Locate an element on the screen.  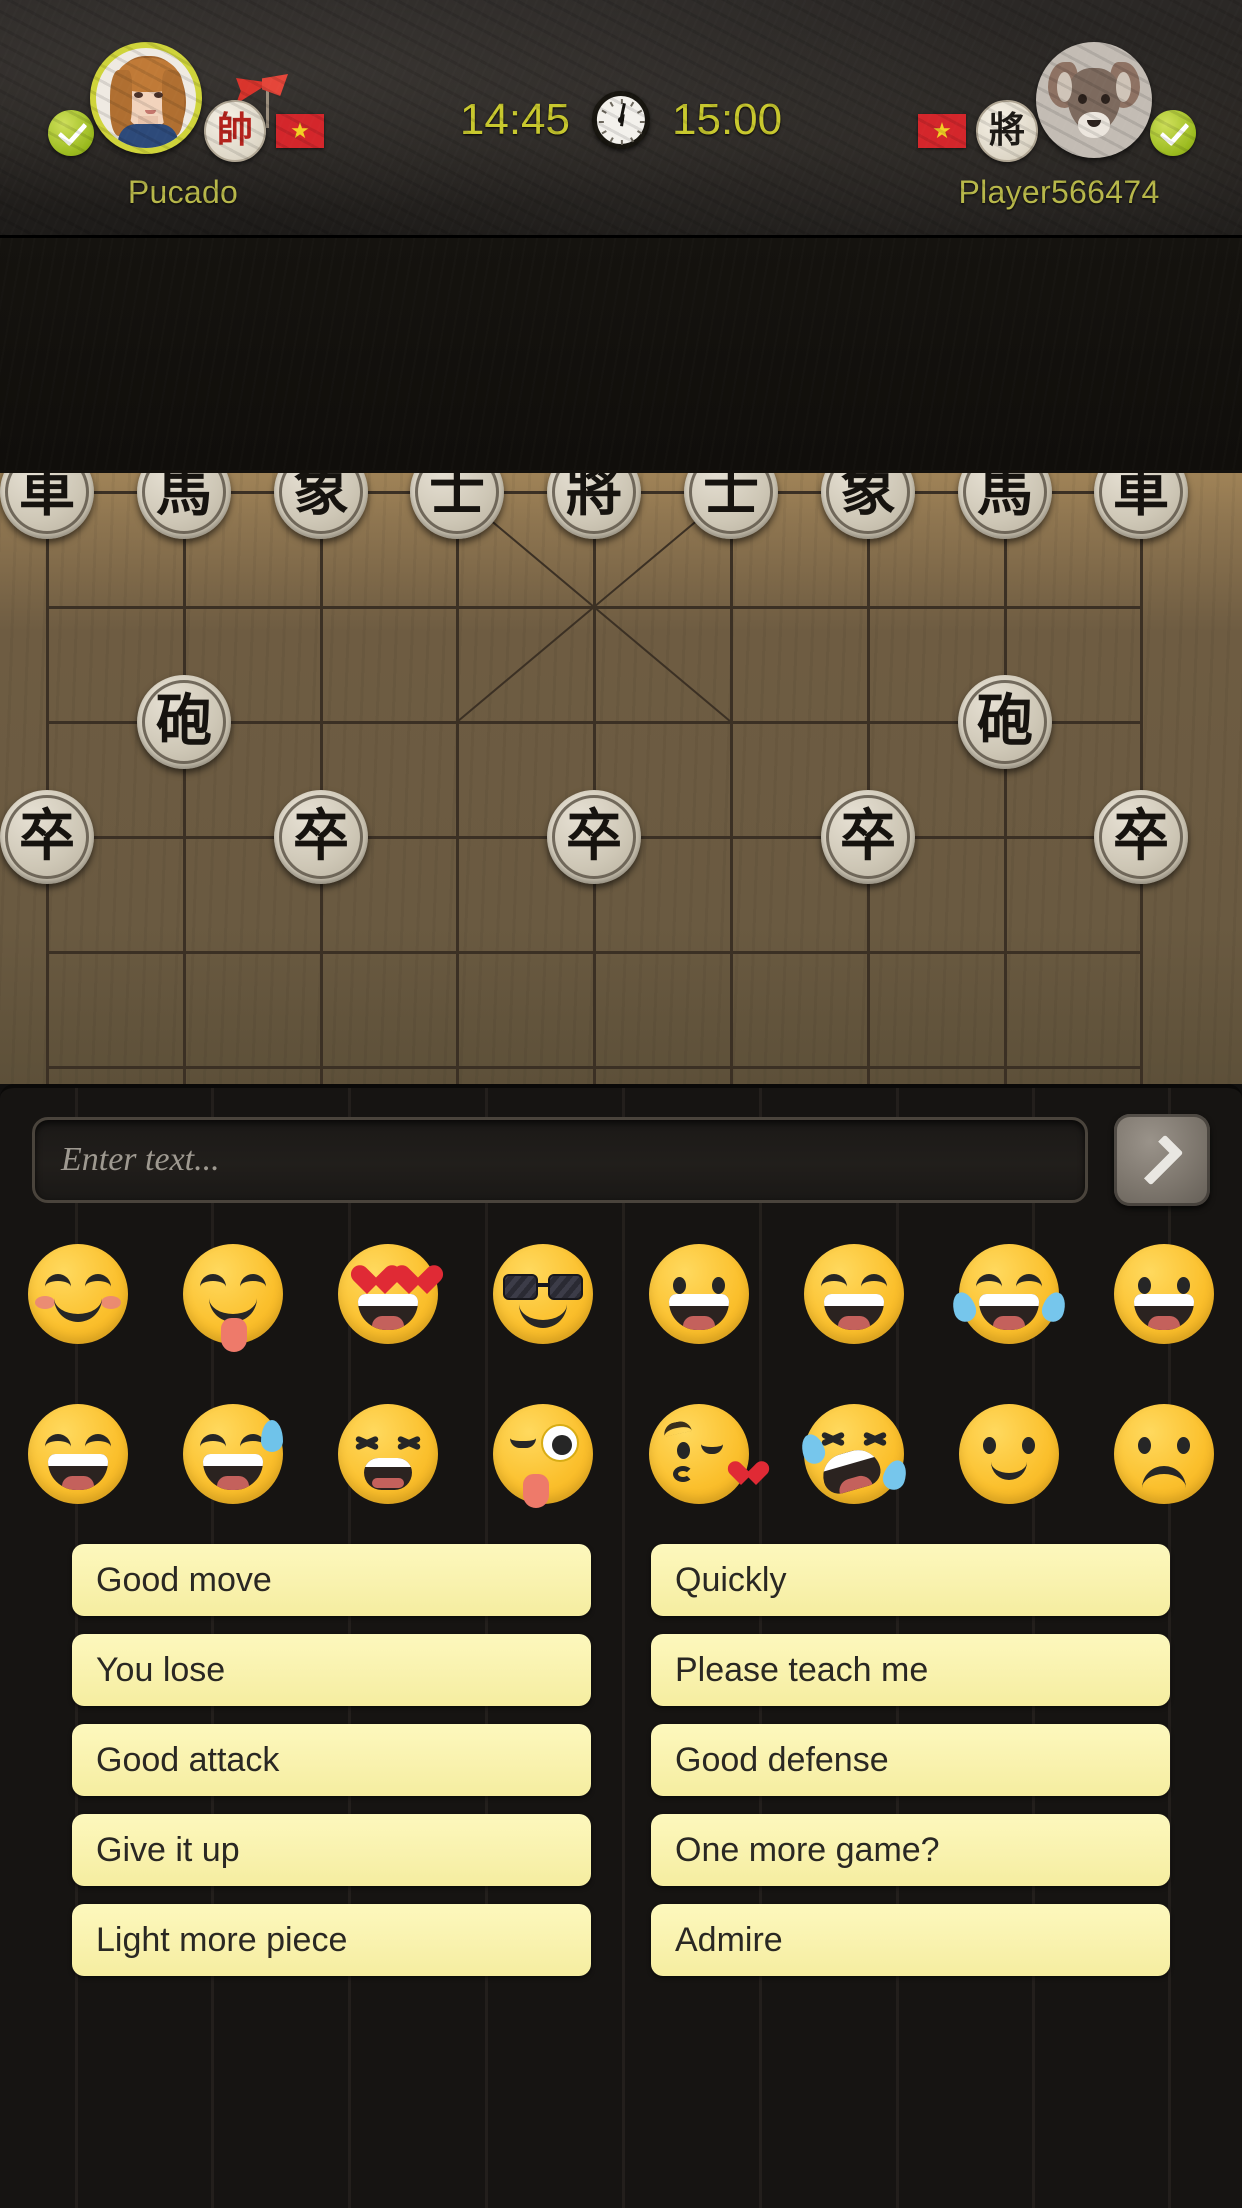
game-clock: 14:45 15:00 is located at coordinates (621, 120).